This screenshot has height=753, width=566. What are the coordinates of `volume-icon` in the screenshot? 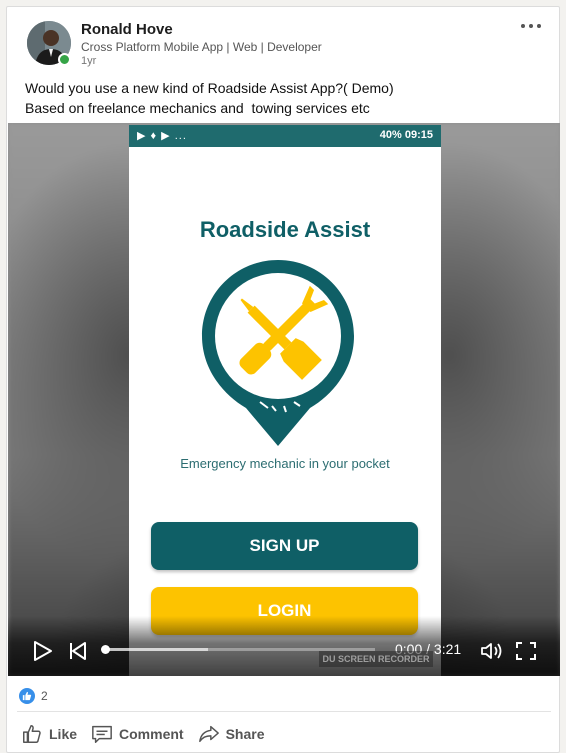 It's located at (492, 651).